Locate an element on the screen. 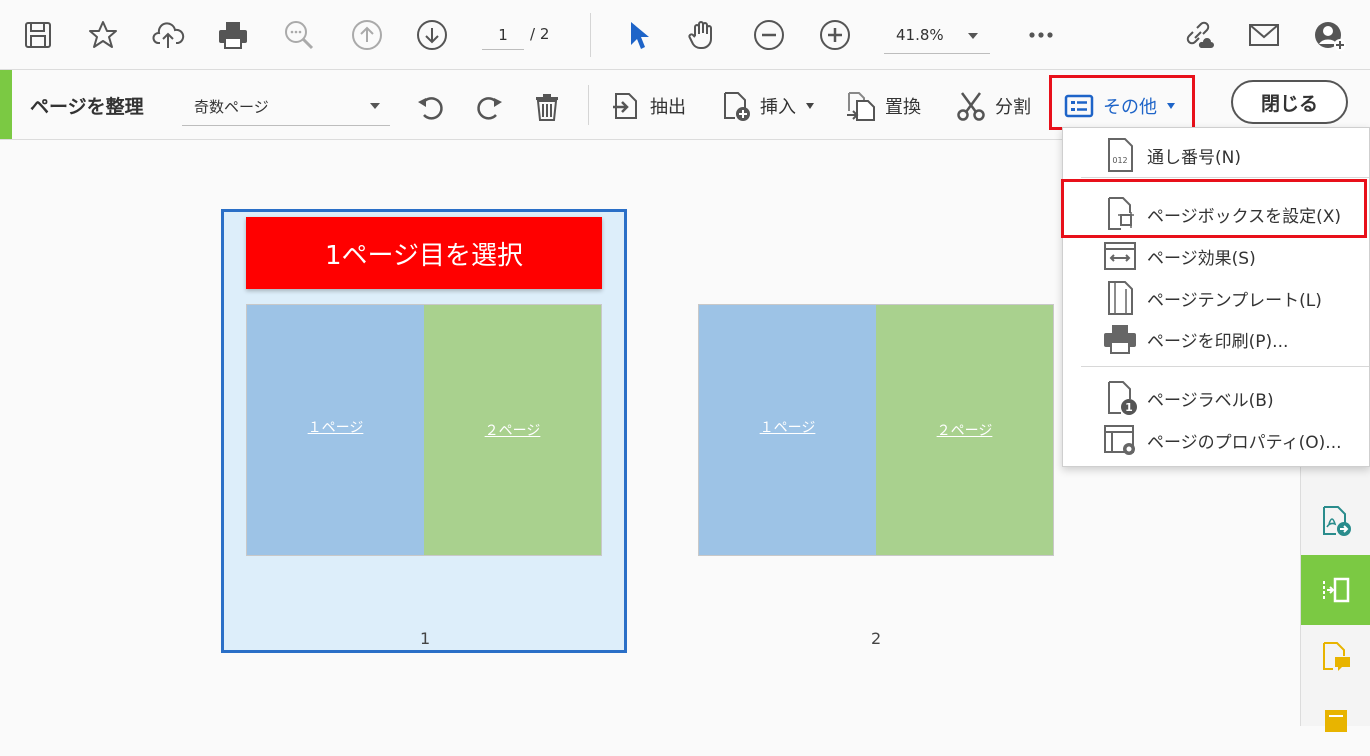  replace-button: 置換 is located at coordinates (883, 106).